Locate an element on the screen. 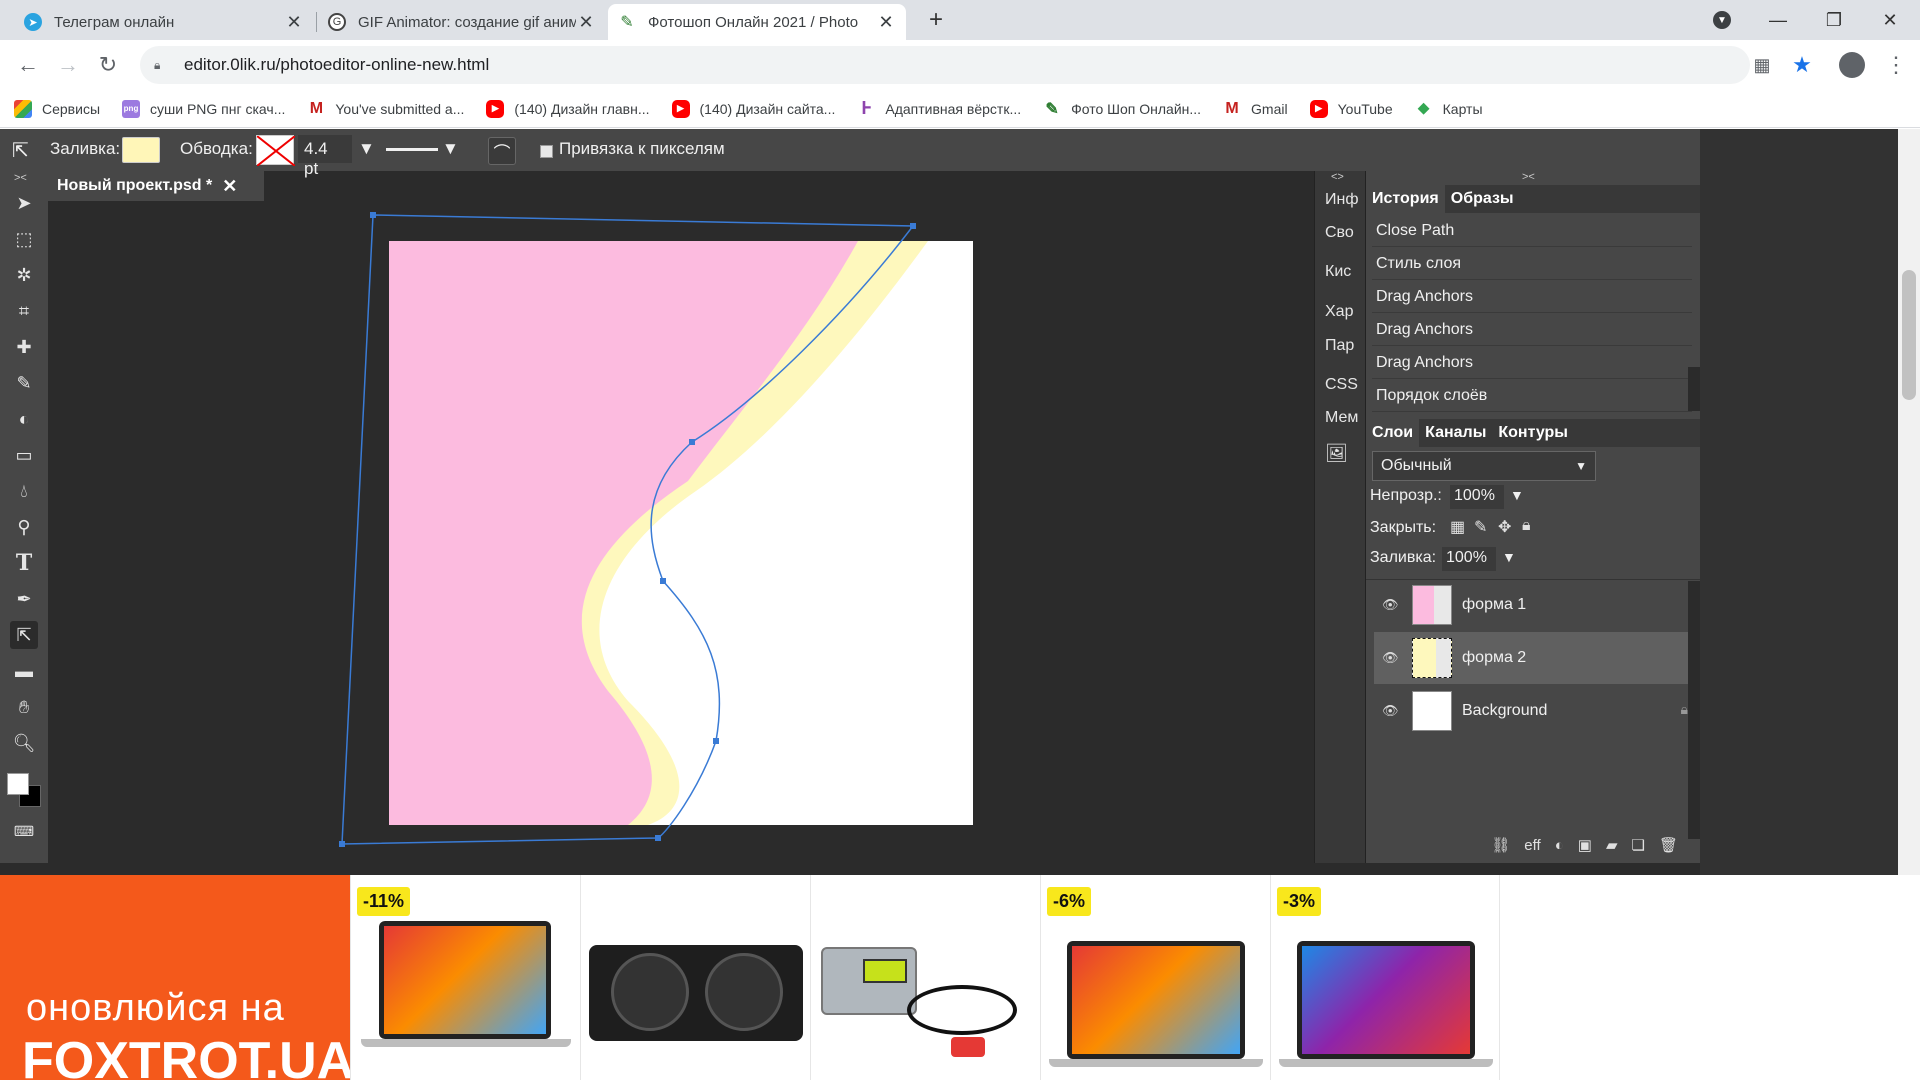 This screenshot has width=1920, height=1080. tab-telegram: ➤ Телеграм онлайн ✕ is located at coordinates (164, 22).